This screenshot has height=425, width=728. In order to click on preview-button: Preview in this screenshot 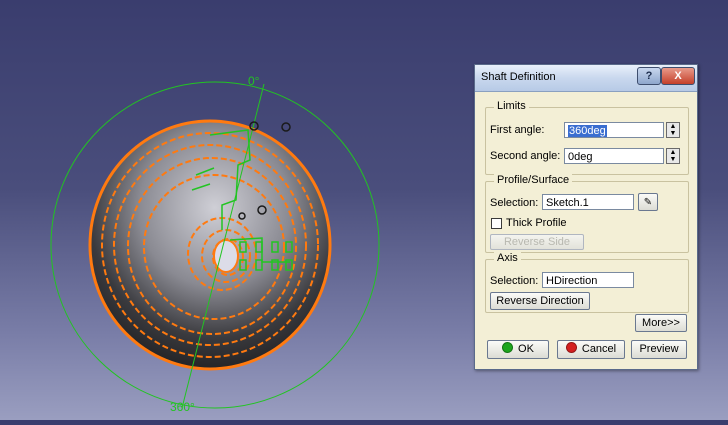, I will do `click(659, 349)`.